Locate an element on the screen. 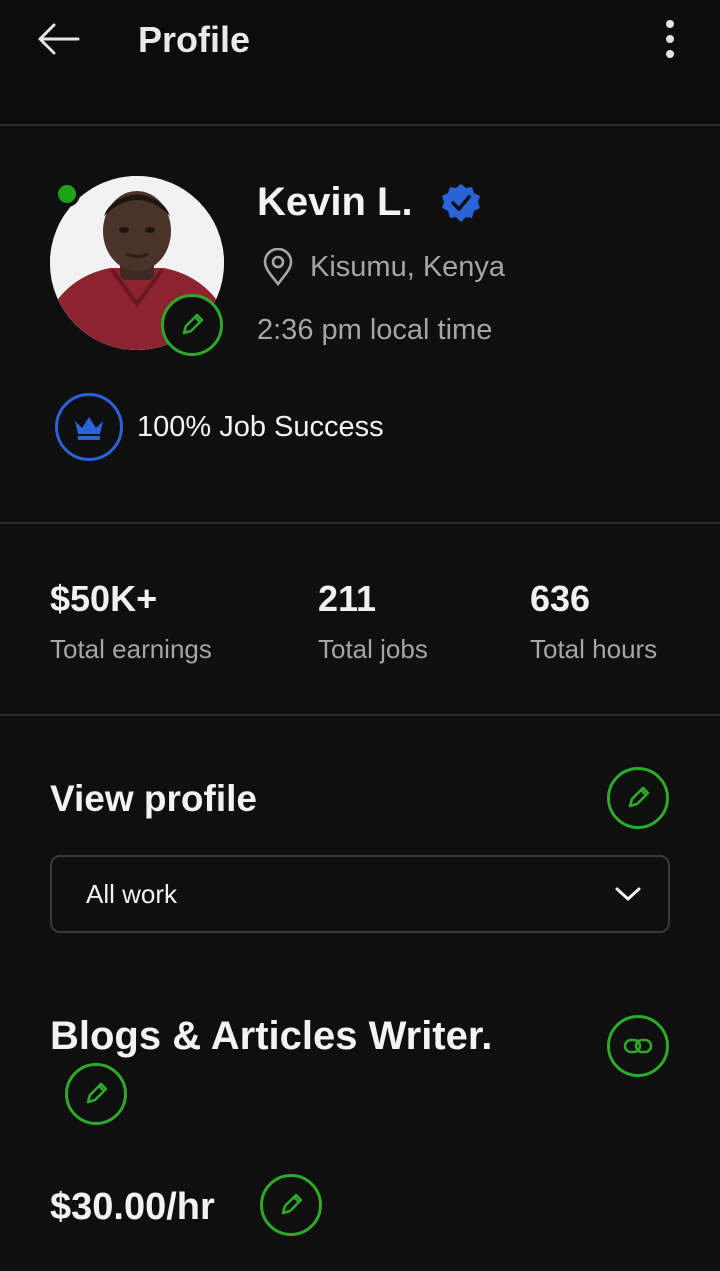 The height and width of the screenshot is (1271, 720). job-success-row: 100% Job Success is located at coordinates (219, 427).